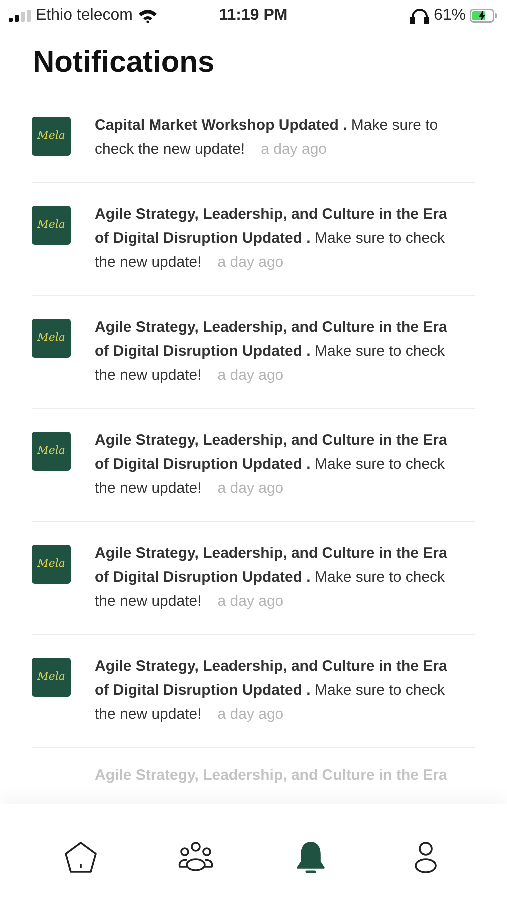  What do you see at coordinates (450, 16) in the screenshot?
I see `battery-percent: 61%` at bounding box center [450, 16].